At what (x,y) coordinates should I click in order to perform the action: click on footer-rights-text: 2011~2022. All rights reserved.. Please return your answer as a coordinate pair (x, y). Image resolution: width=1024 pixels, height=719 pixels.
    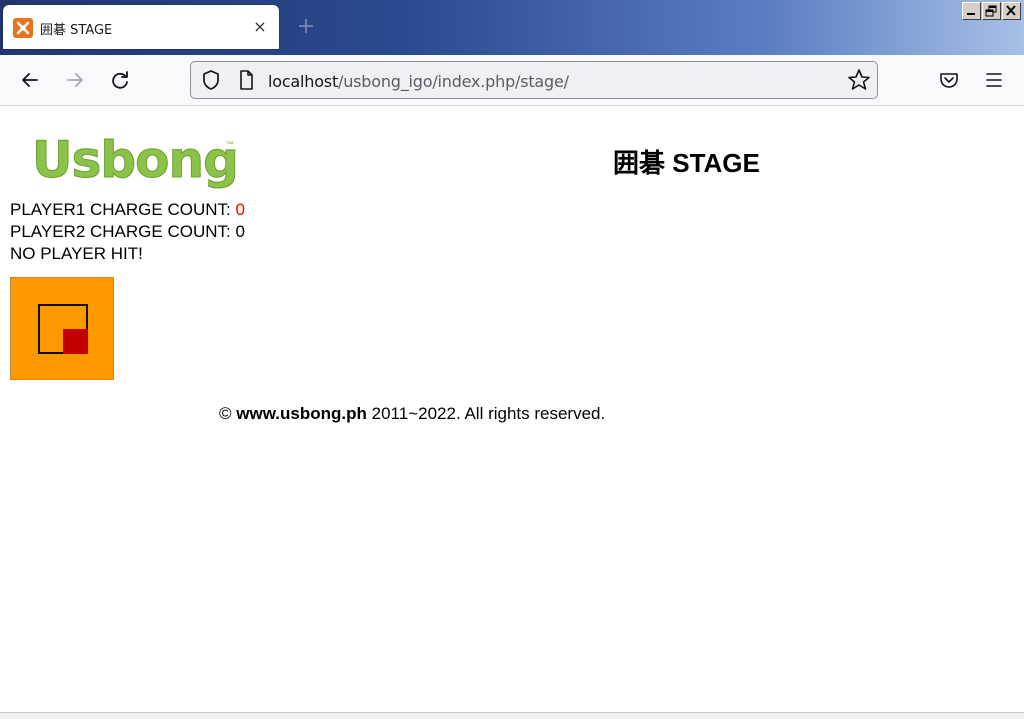
    Looking at the image, I should click on (488, 413).